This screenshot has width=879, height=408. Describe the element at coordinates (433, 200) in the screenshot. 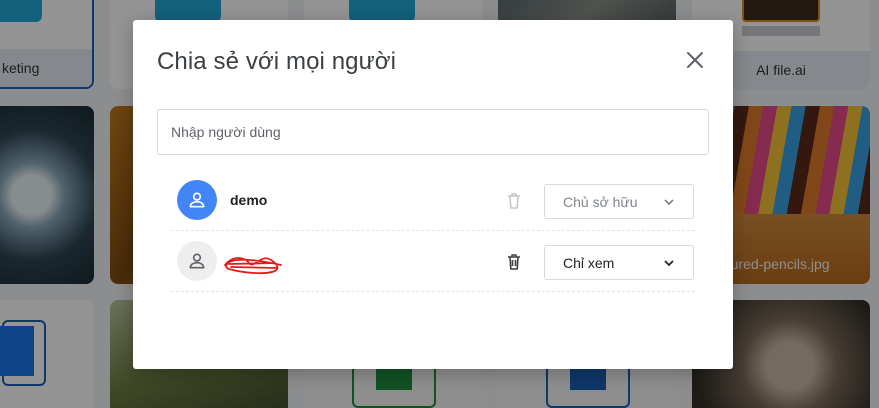

I see `shared-user-row: demo Chủ sở hữu` at that location.